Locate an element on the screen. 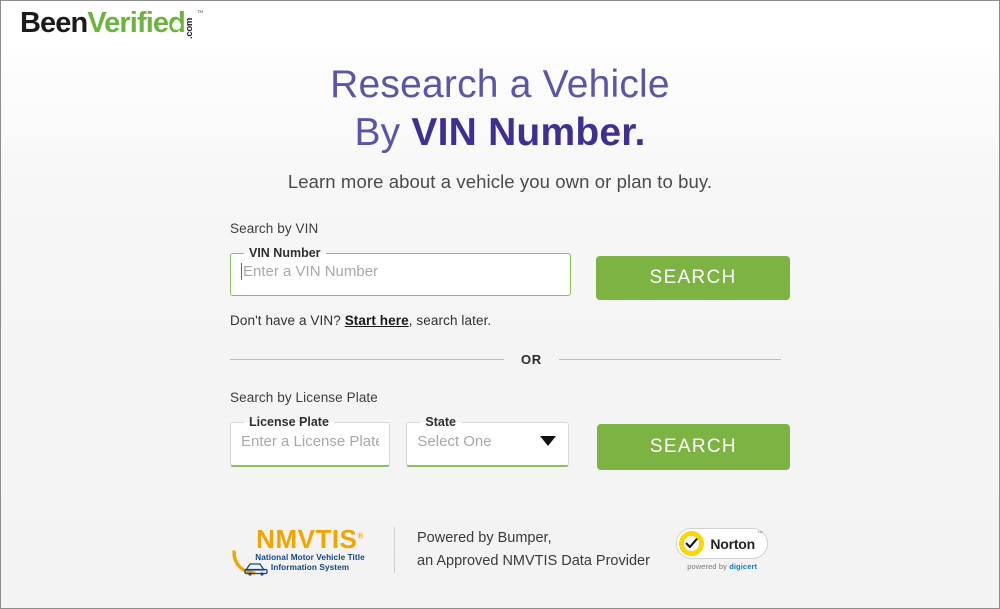 This screenshot has height=609, width=1000. state-select-value: Select One is located at coordinates (454, 441).